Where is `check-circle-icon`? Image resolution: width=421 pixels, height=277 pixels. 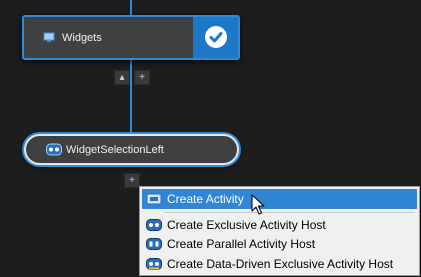 check-circle-icon is located at coordinates (216, 37).